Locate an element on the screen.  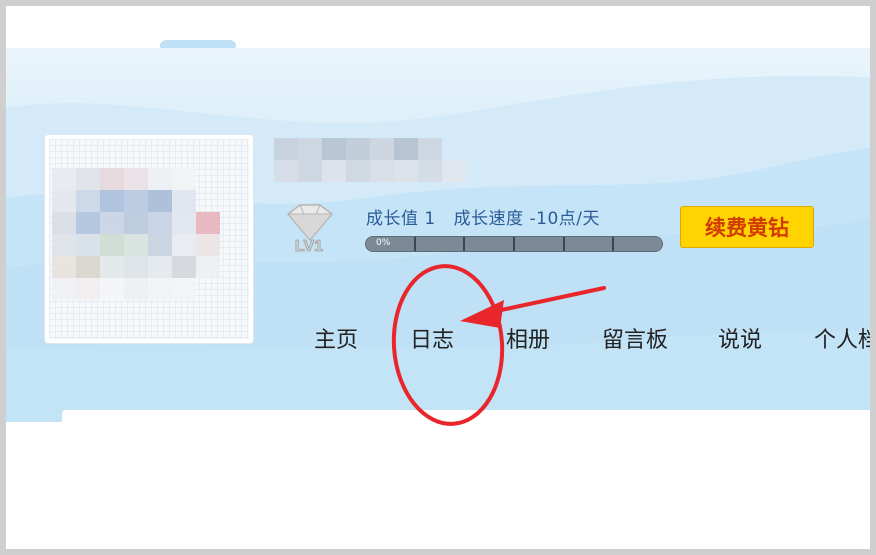
progress-ticks is located at coordinates (514, 244).